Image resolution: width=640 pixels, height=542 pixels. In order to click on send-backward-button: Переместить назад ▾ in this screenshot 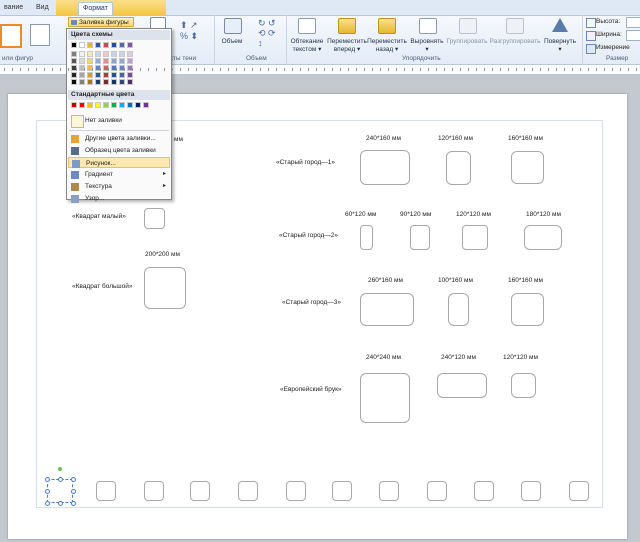, I will do `click(387, 46)`.